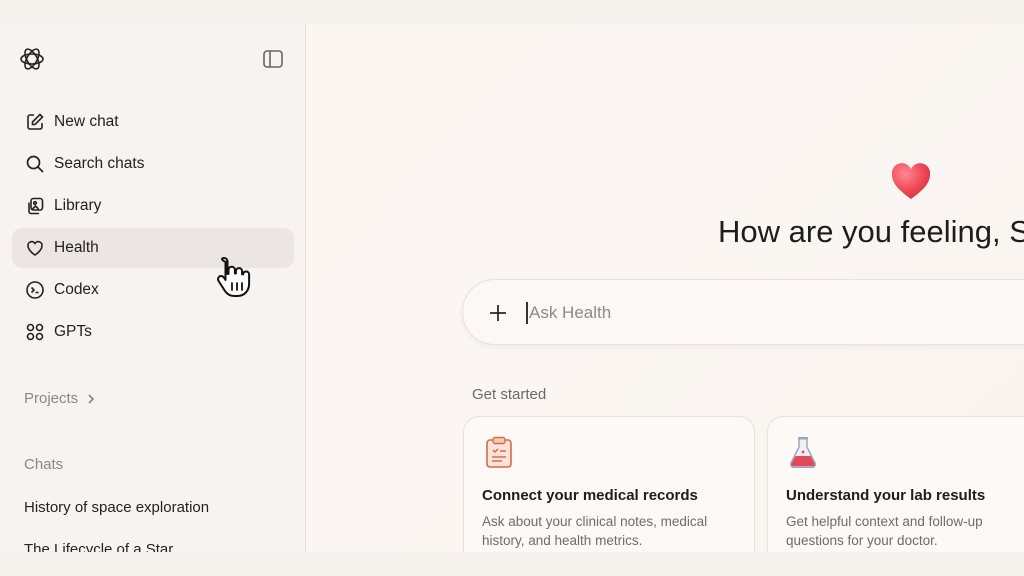  I want to click on card-title: Connect your medical records, so click(590, 495).